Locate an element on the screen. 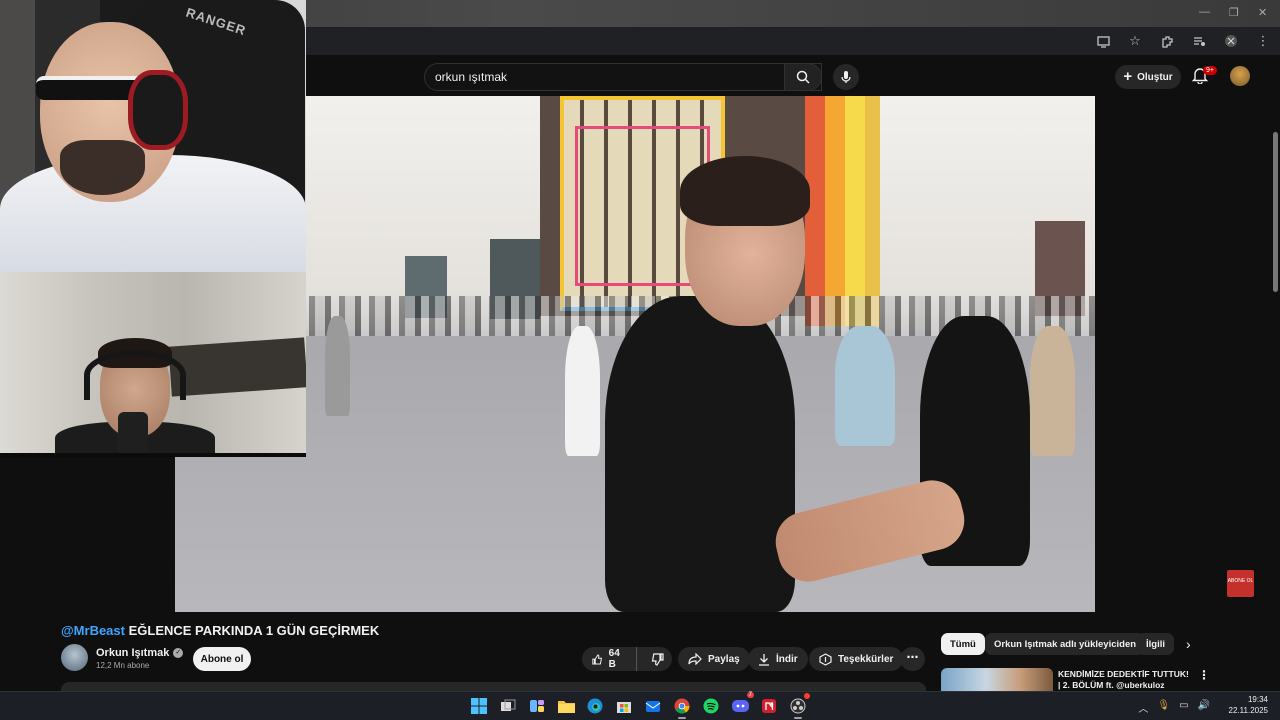 Image resolution: width=1280 pixels, height=720 pixels. search-icon is located at coordinates (803, 77).